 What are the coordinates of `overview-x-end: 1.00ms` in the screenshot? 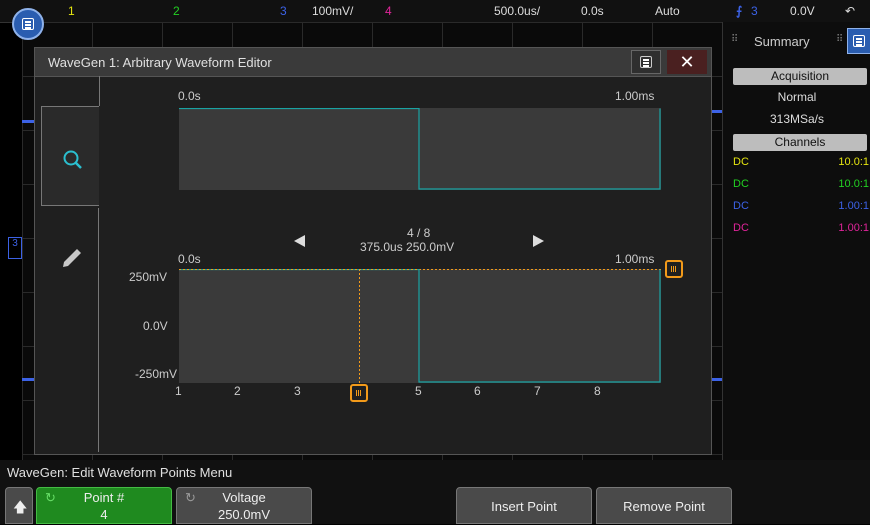 It's located at (635, 96).